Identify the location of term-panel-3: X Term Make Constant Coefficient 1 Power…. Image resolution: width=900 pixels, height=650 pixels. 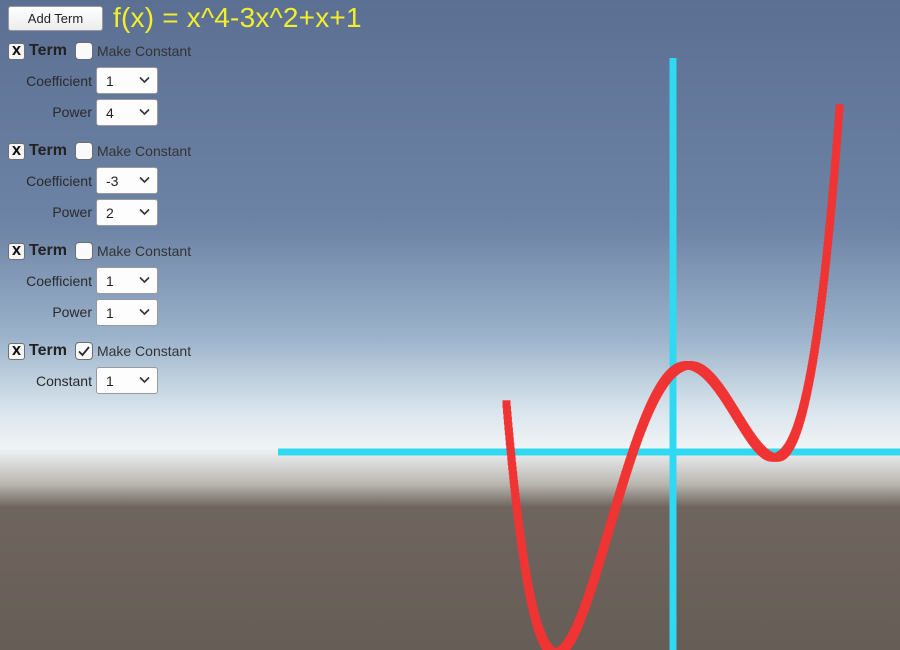
(110, 288).